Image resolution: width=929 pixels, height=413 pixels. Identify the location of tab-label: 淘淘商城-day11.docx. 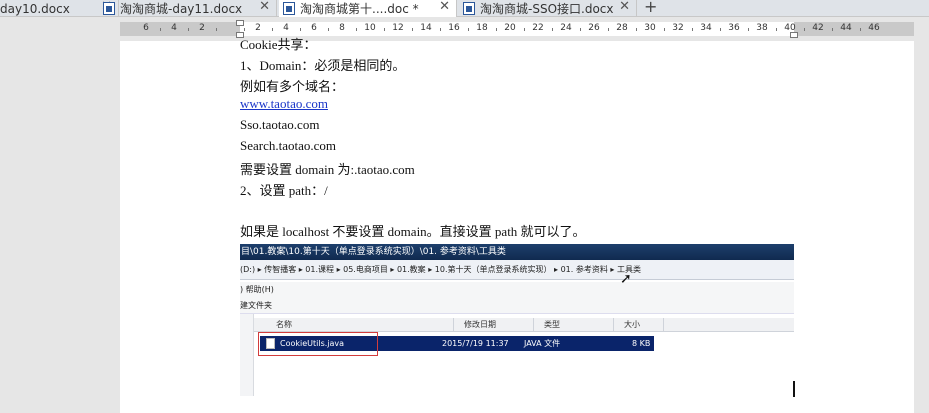
(181, 9).